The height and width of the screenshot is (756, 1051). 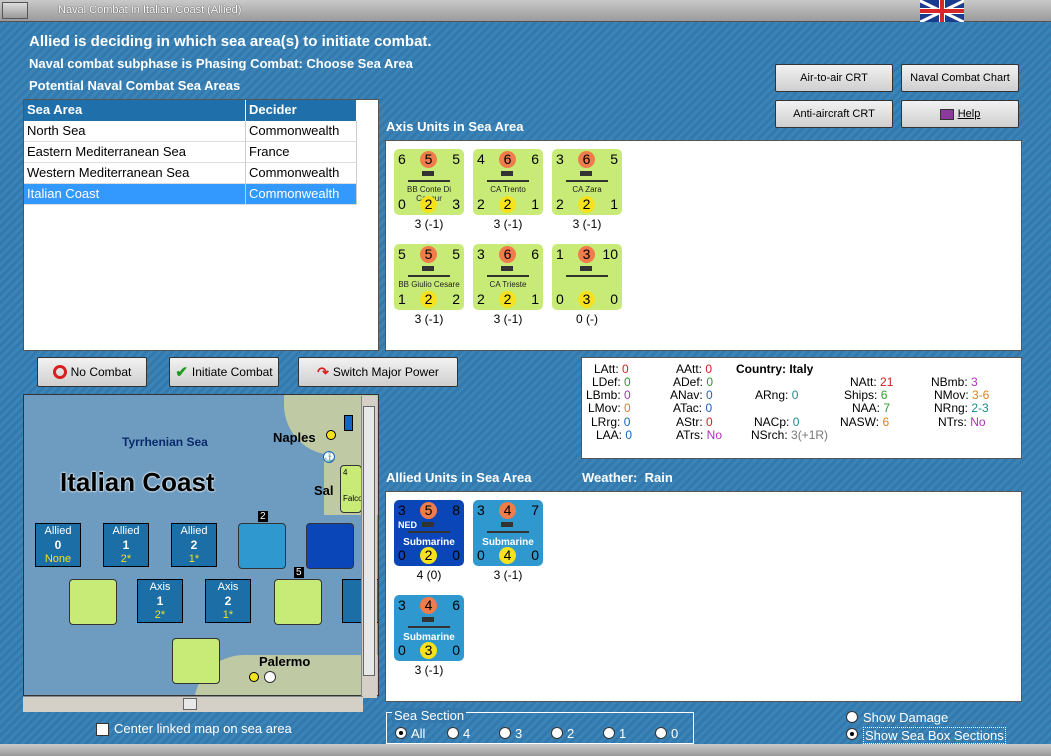 What do you see at coordinates (160, 601) in the screenshot?
I see `axis-sea-box-1: Axis 1 2*` at bounding box center [160, 601].